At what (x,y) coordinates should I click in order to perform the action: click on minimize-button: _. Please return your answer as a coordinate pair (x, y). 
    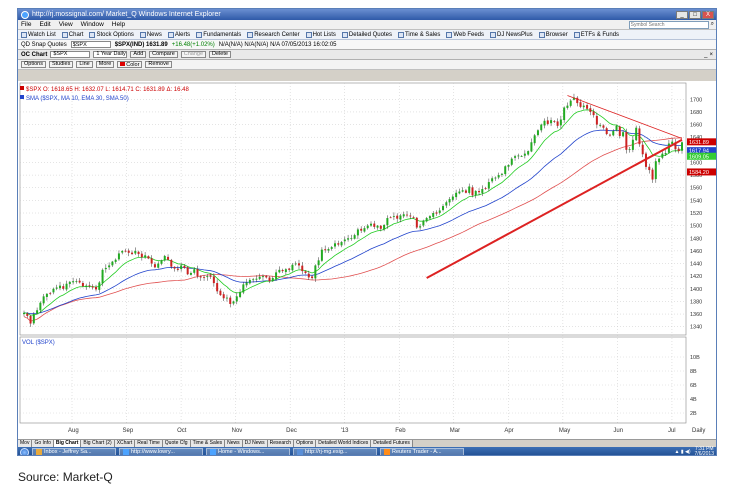
    Looking at the image, I should click on (682, 14).